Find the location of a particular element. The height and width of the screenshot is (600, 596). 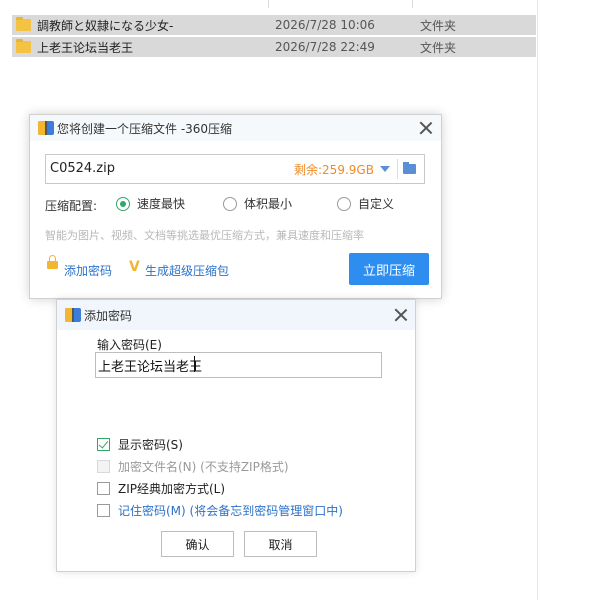

zip-classic-encryption-checkbox: ZIP经典加密方式(L) is located at coordinates (161, 488).